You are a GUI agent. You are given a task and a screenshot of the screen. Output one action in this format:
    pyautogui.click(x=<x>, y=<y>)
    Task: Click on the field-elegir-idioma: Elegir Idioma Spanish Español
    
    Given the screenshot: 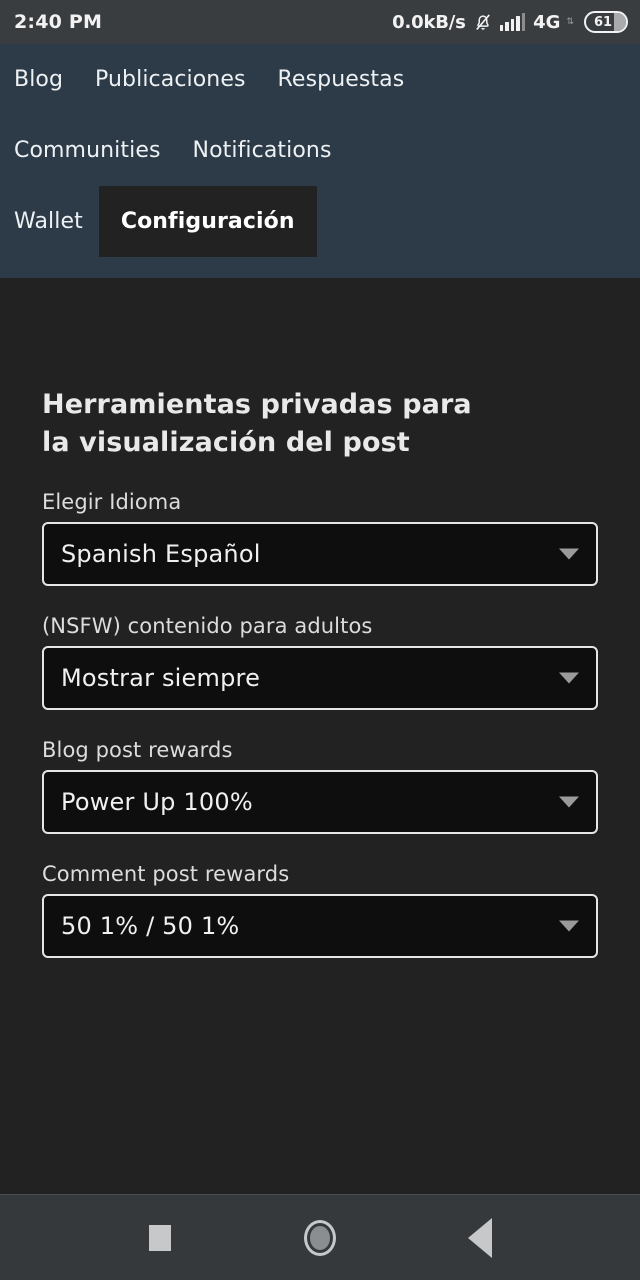 What is the action you would take?
    pyautogui.click(x=320, y=538)
    